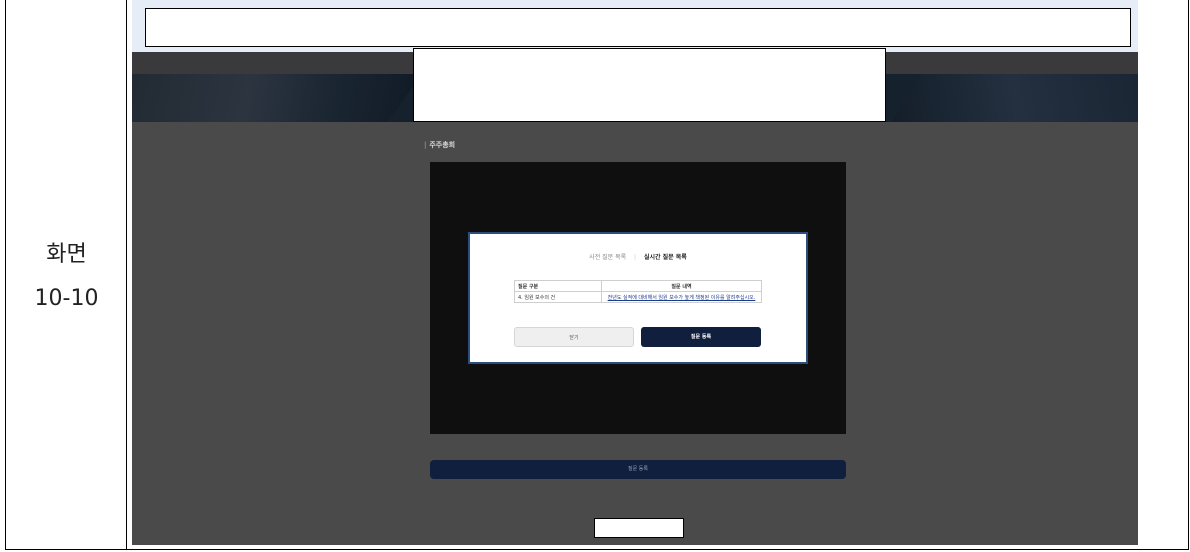  Describe the element at coordinates (66, 298) in the screenshot. I see `screen-label-number: 10-10` at that location.